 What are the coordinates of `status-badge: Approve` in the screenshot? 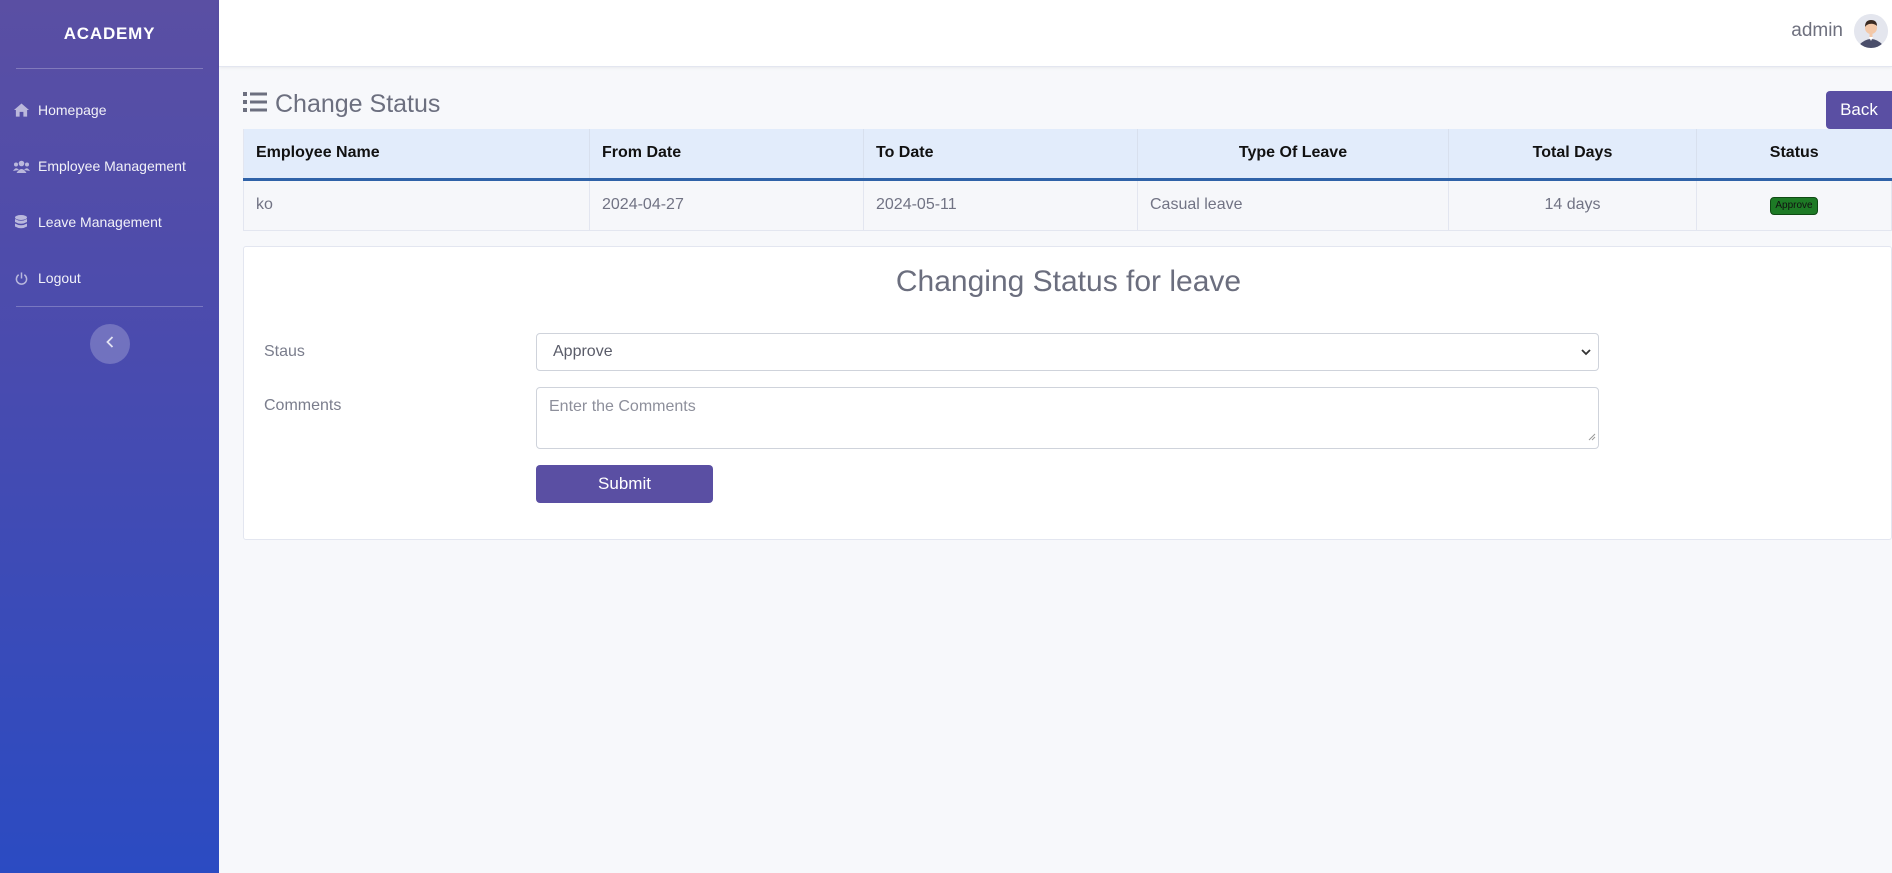 It's located at (1794, 206).